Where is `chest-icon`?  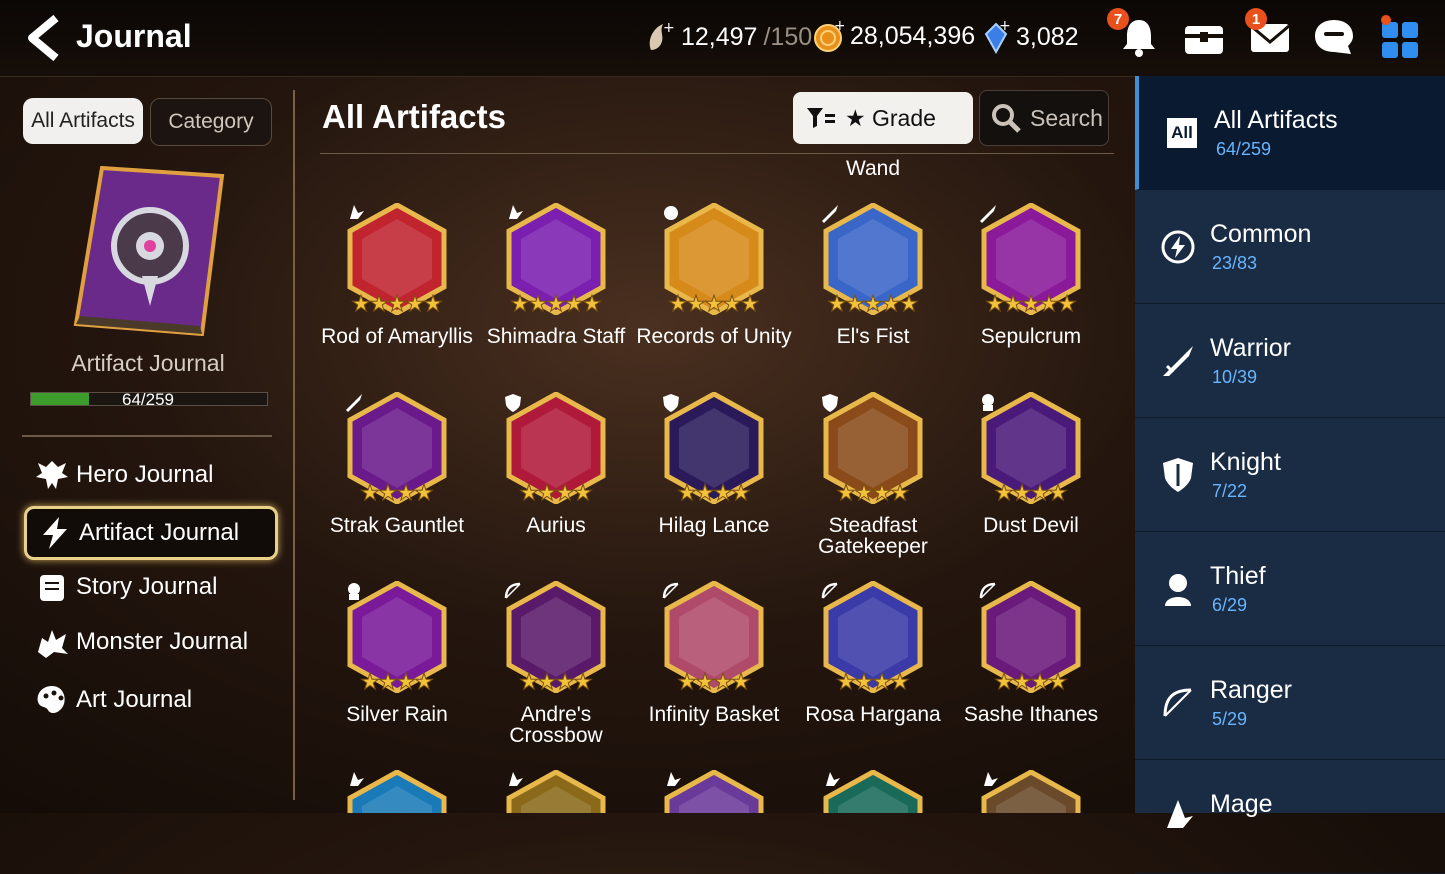
chest-icon is located at coordinates (1204, 37).